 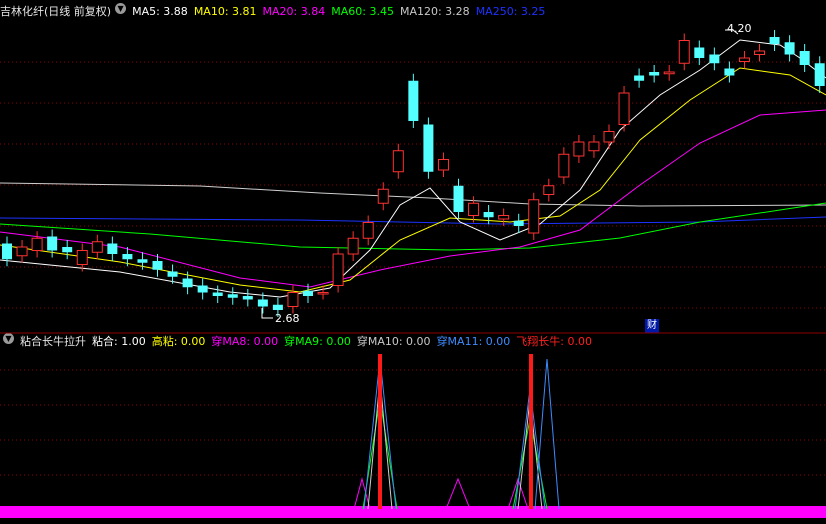 What do you see at coordinates (413, 194) in the screenshot?
I see `ma120-line` at bounding box center [413, 194].